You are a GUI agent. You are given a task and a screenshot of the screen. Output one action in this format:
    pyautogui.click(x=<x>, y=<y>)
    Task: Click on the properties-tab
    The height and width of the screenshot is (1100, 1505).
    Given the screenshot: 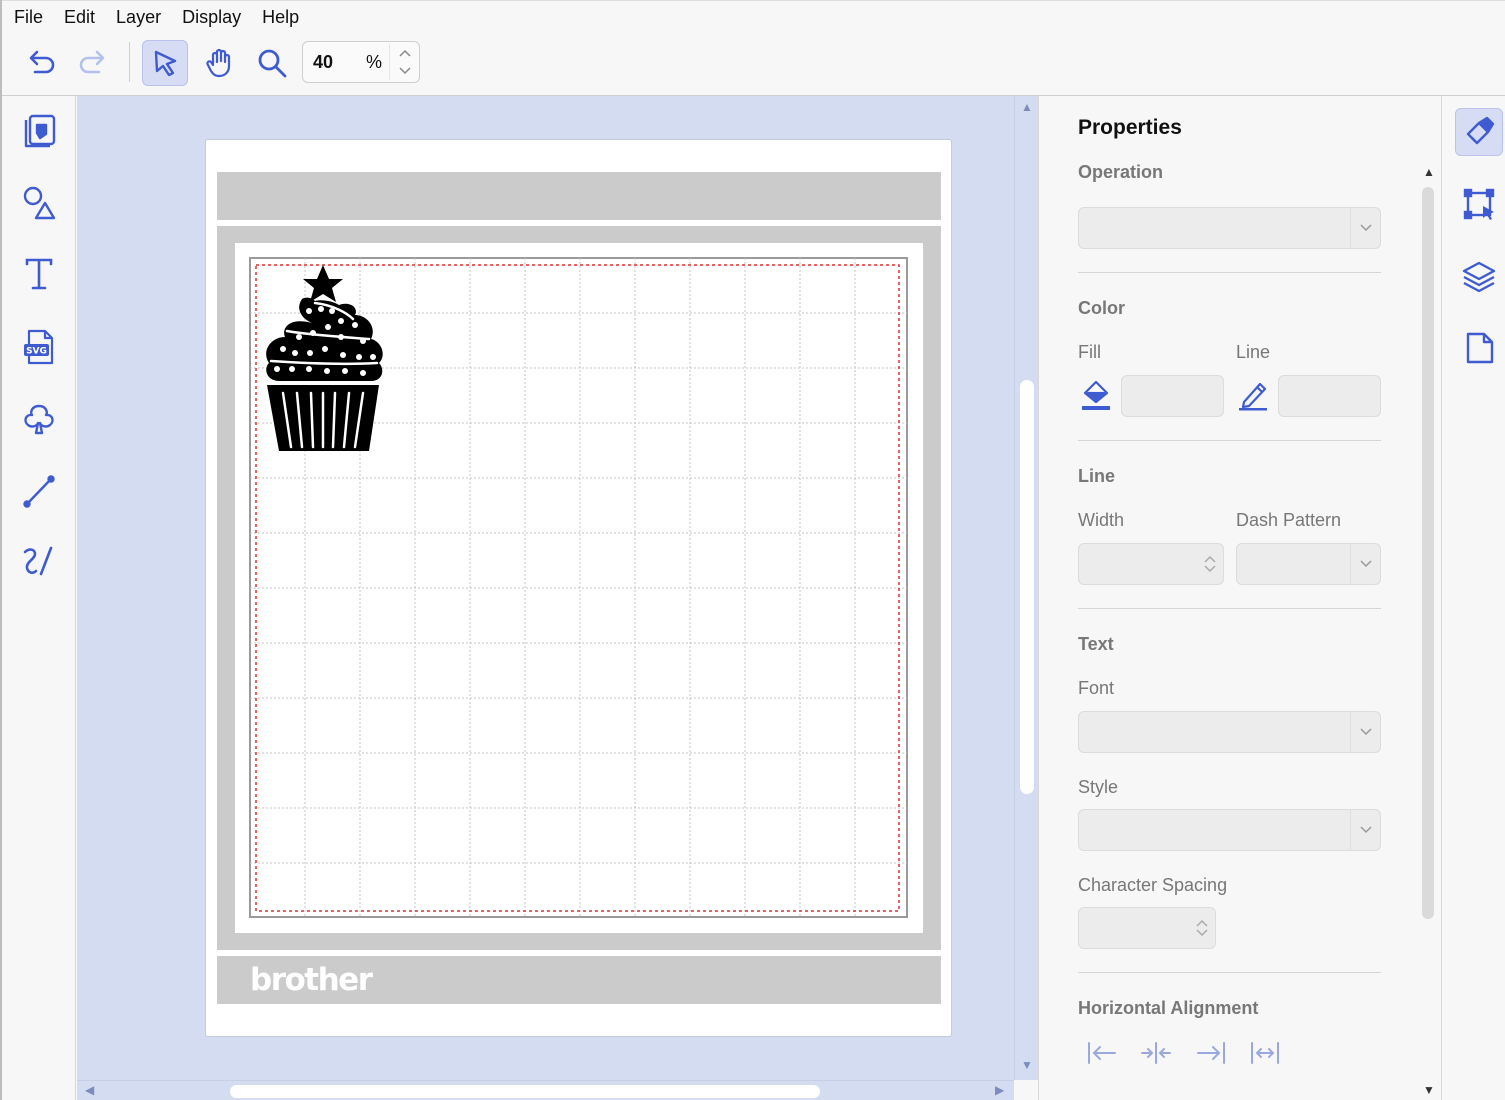 What is the action you would take?
    pyautogui.click(x=1479, y=132)
    